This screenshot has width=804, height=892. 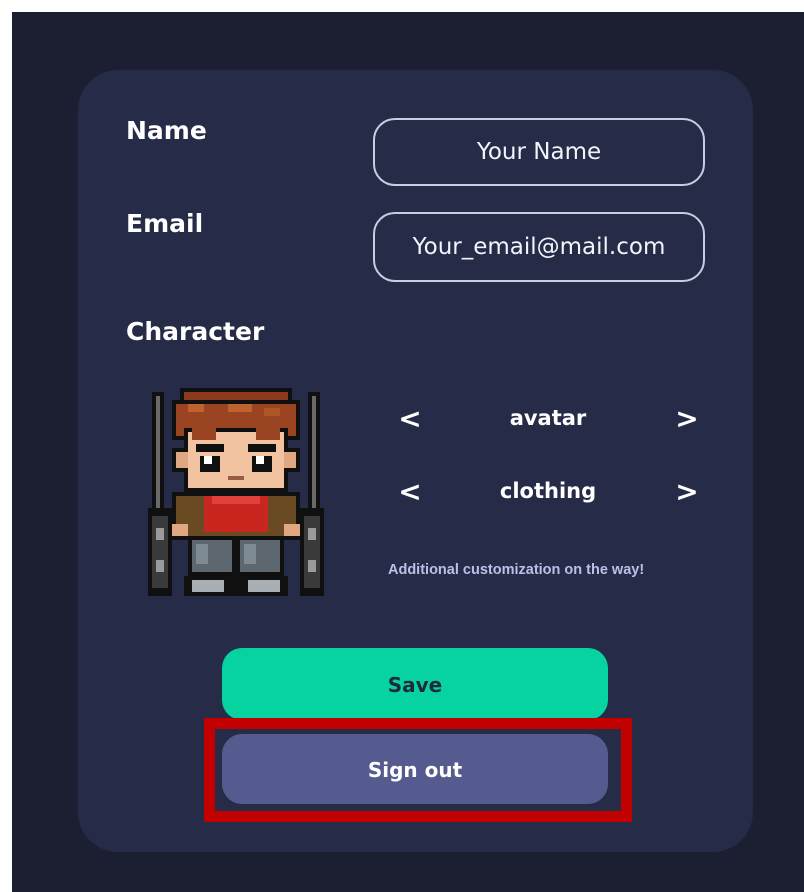 I want to click on clothing-option-label: clothing, so click(x=548, y=491).